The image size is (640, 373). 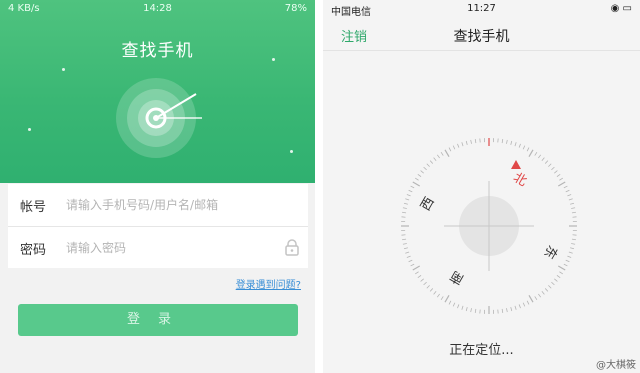 I want to click on watermark: @大棋筱, so click(x=616, y=365).